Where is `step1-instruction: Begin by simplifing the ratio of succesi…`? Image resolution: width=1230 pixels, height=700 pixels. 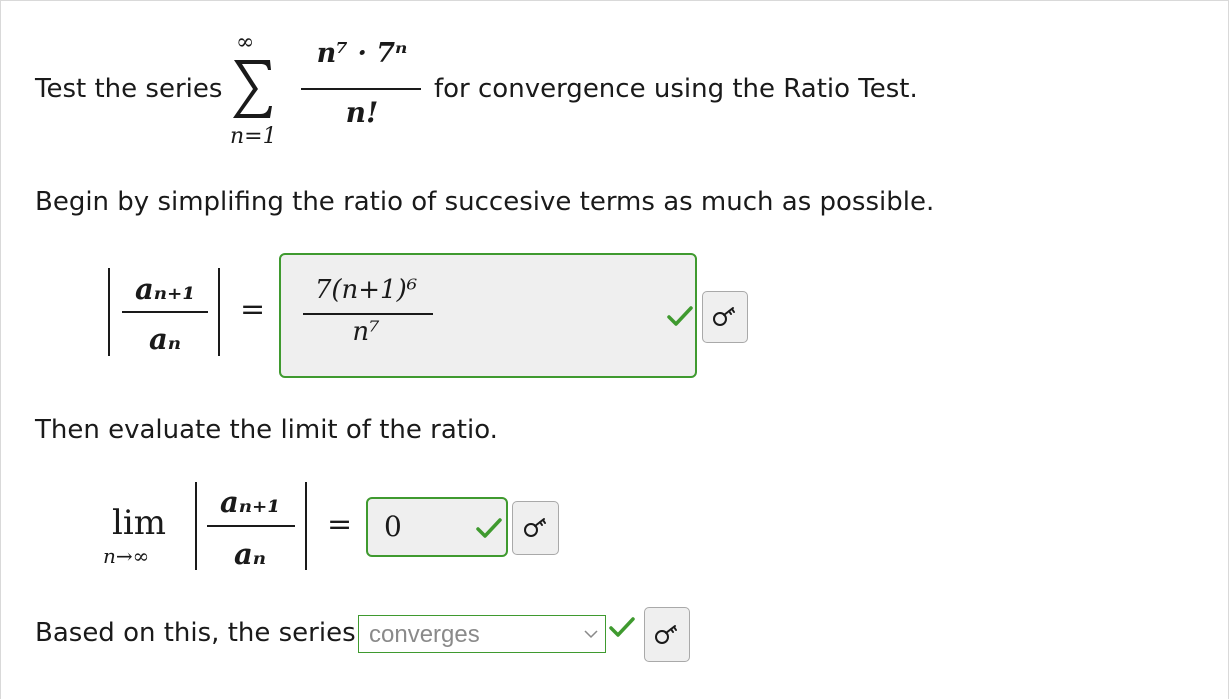
step1-instruction: Begin by simplifing the ratio of succesi… is located at coordinates (485, 202).